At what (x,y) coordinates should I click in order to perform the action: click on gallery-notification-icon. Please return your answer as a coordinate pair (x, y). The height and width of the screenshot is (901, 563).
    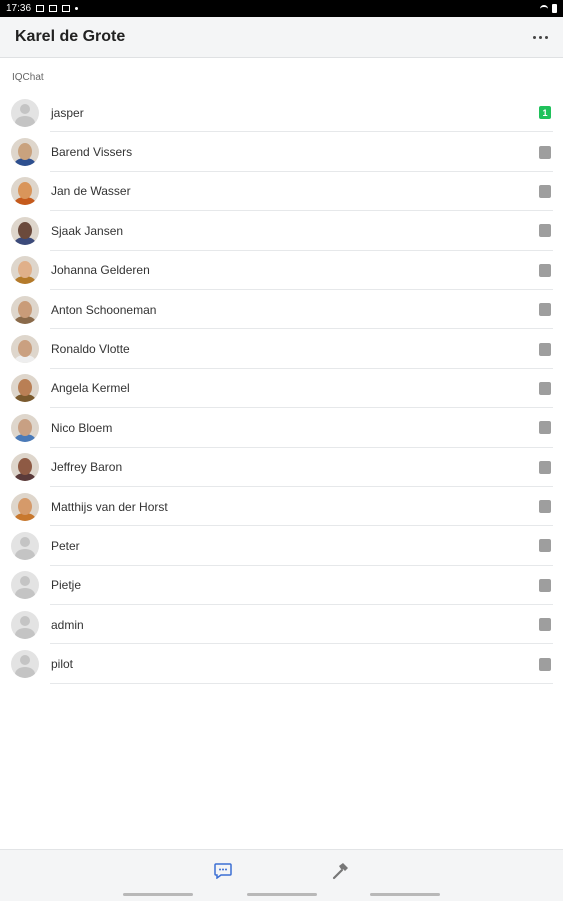
    Looking at the image, I should click on (40, 8).